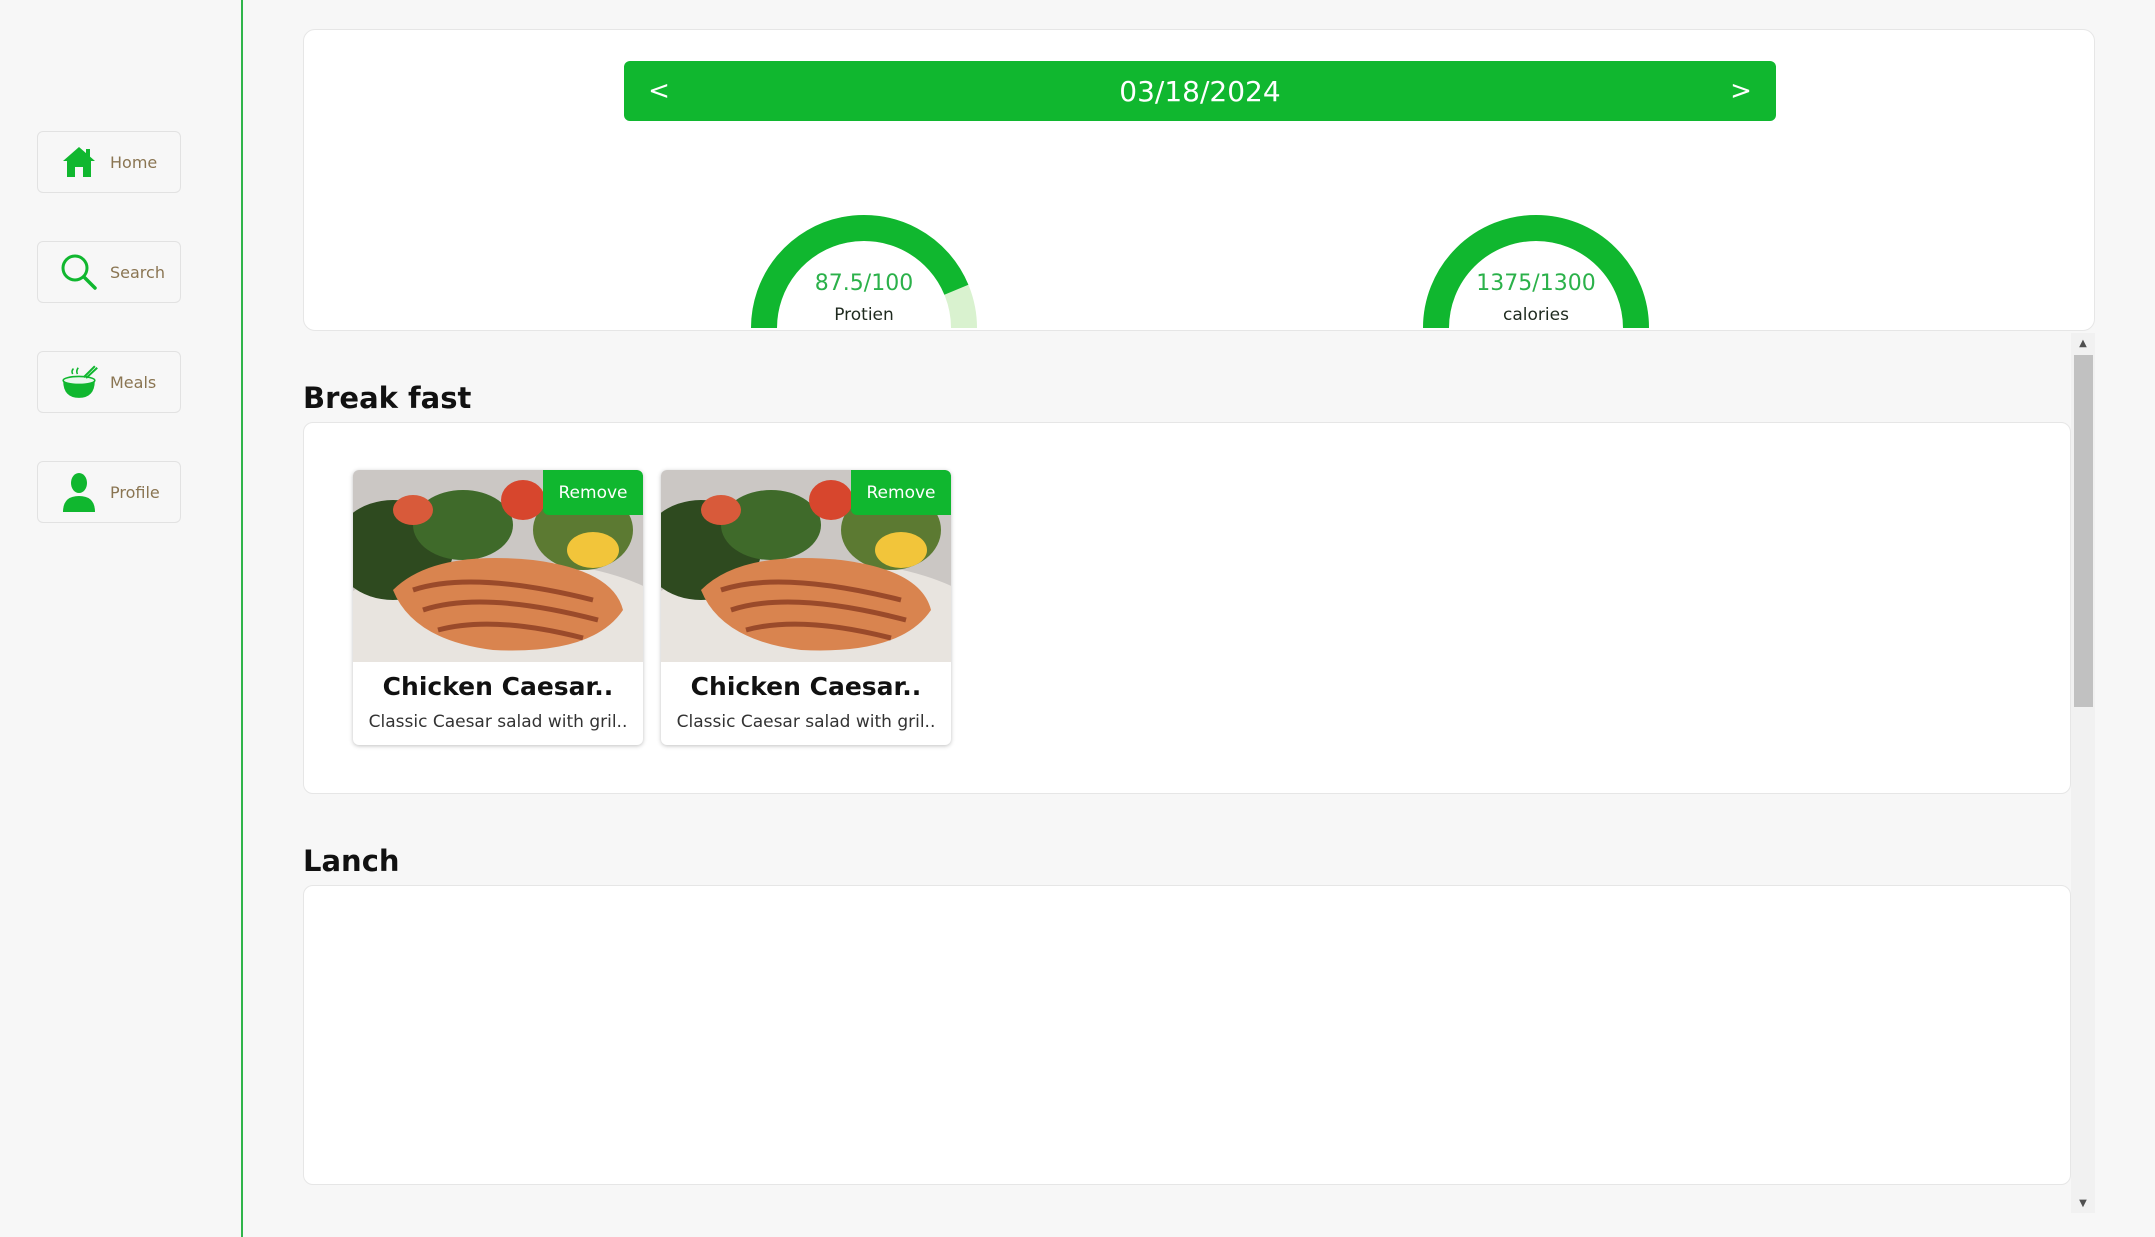 This screenshot has width=2155, height=1237. Describe the element at coordinates (864, 283) in the screenshot. I see `protein-value: 87.5/100` at that location.